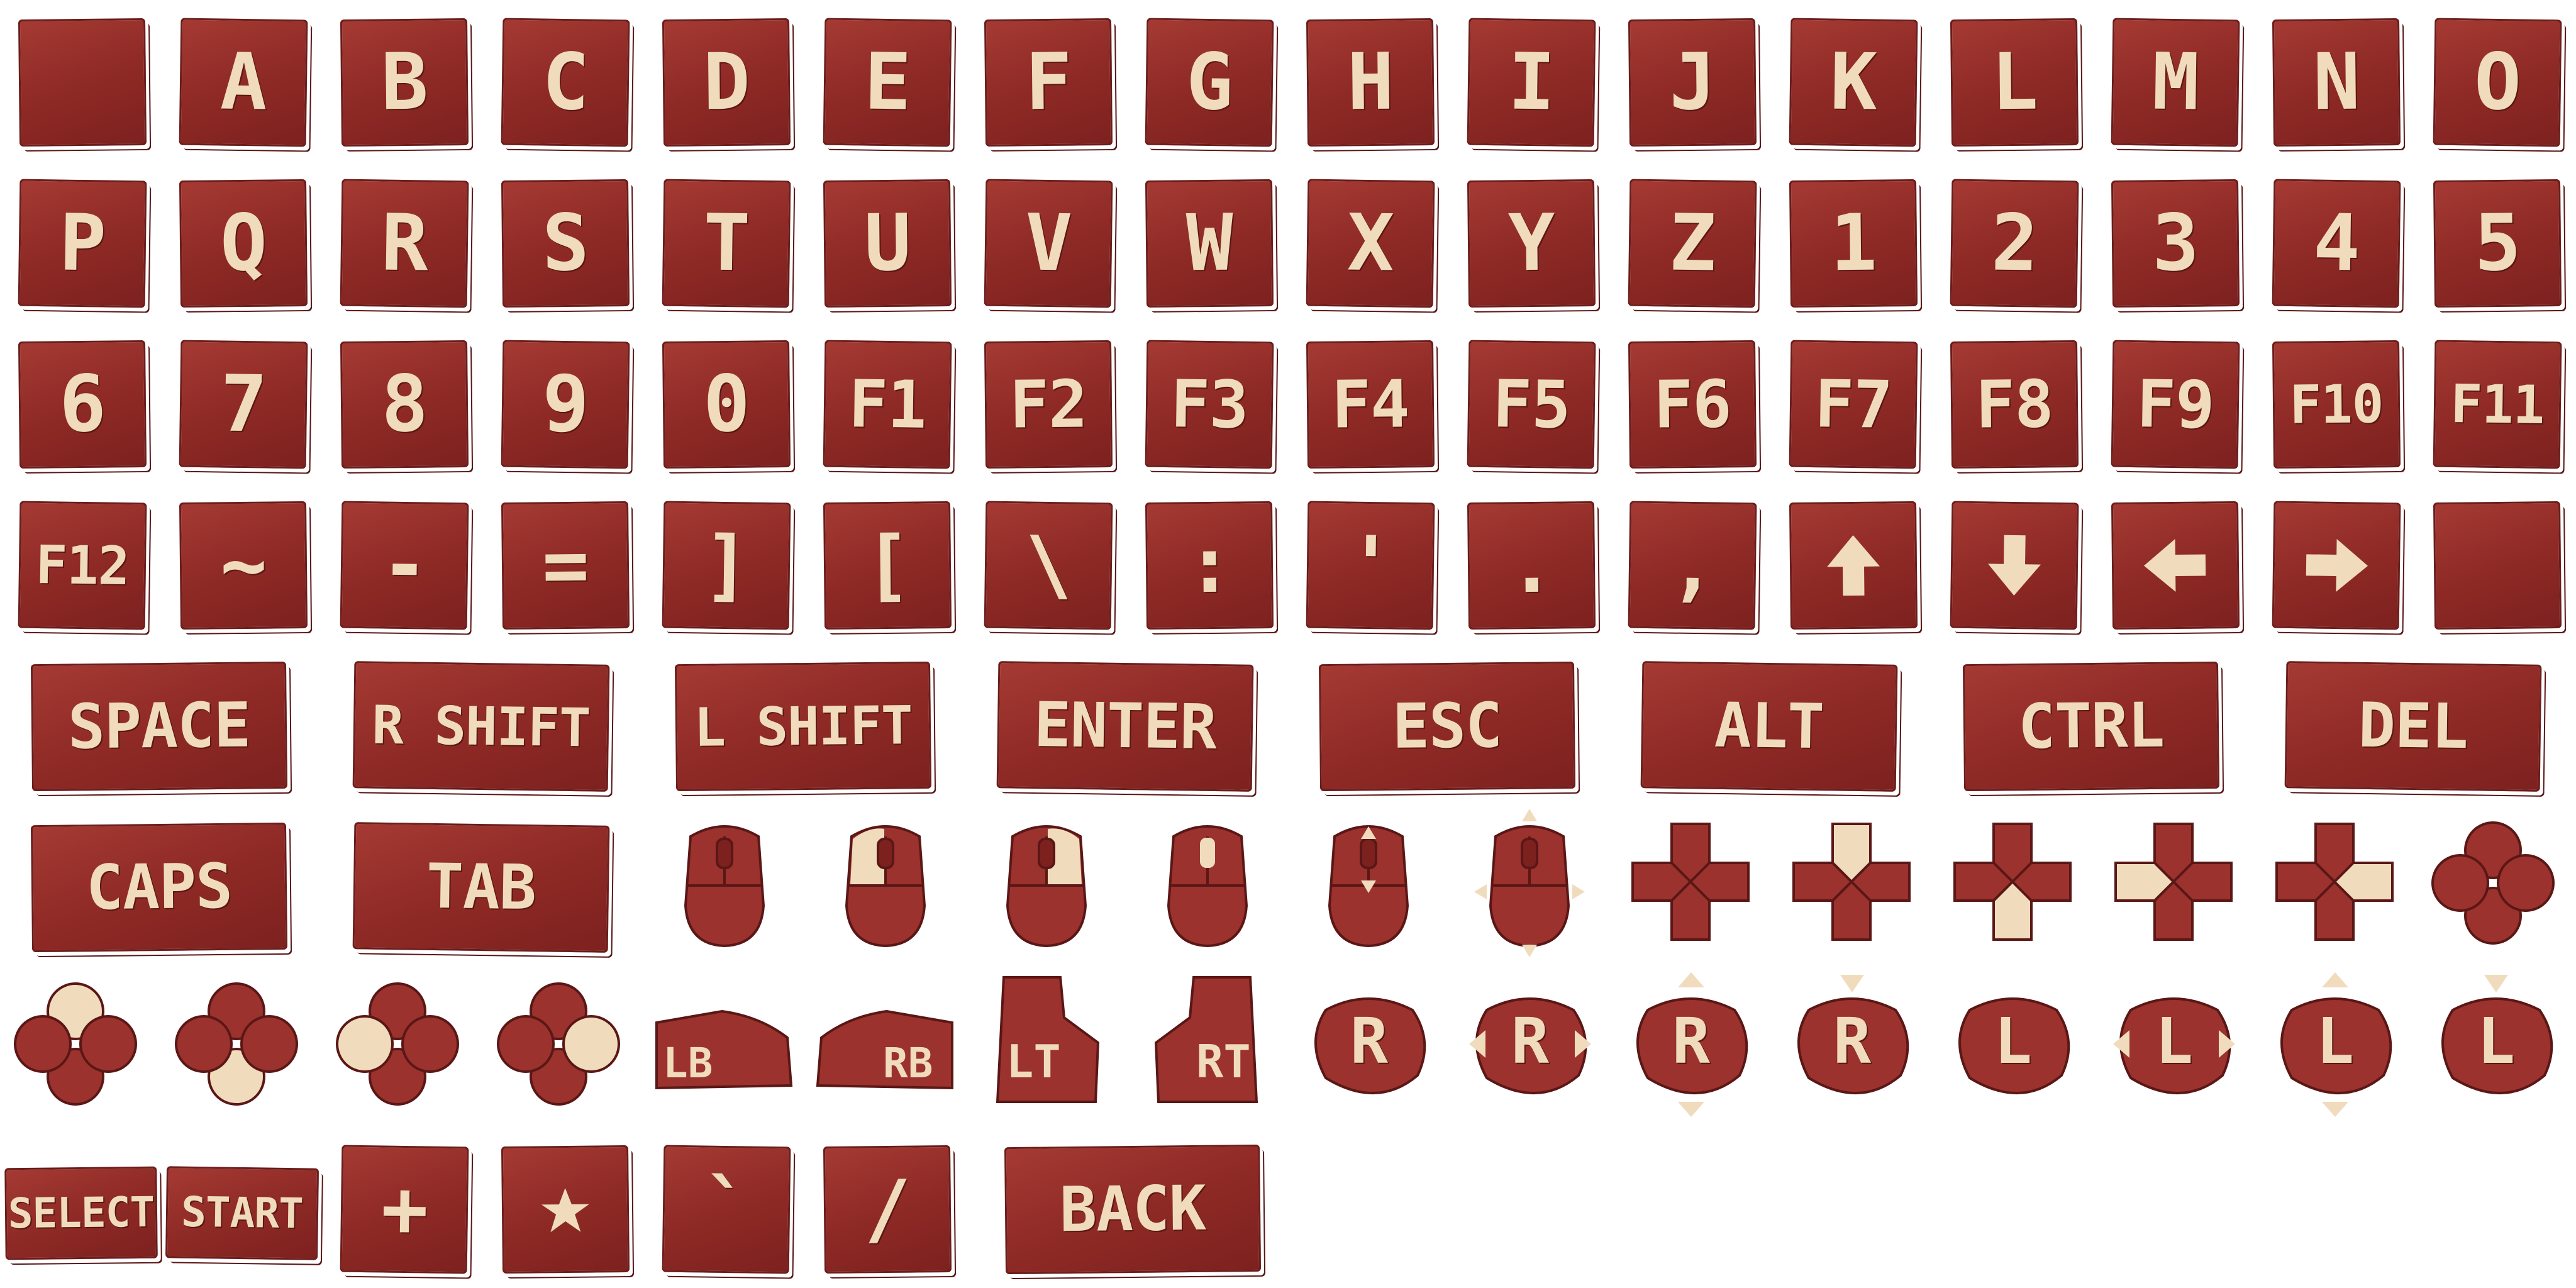 Image resolution: width=2576 pixels, height=1288 pixels. Describe the element at coordinates (404, 404) in the screenshot. I see `key-label: 8` at that location.